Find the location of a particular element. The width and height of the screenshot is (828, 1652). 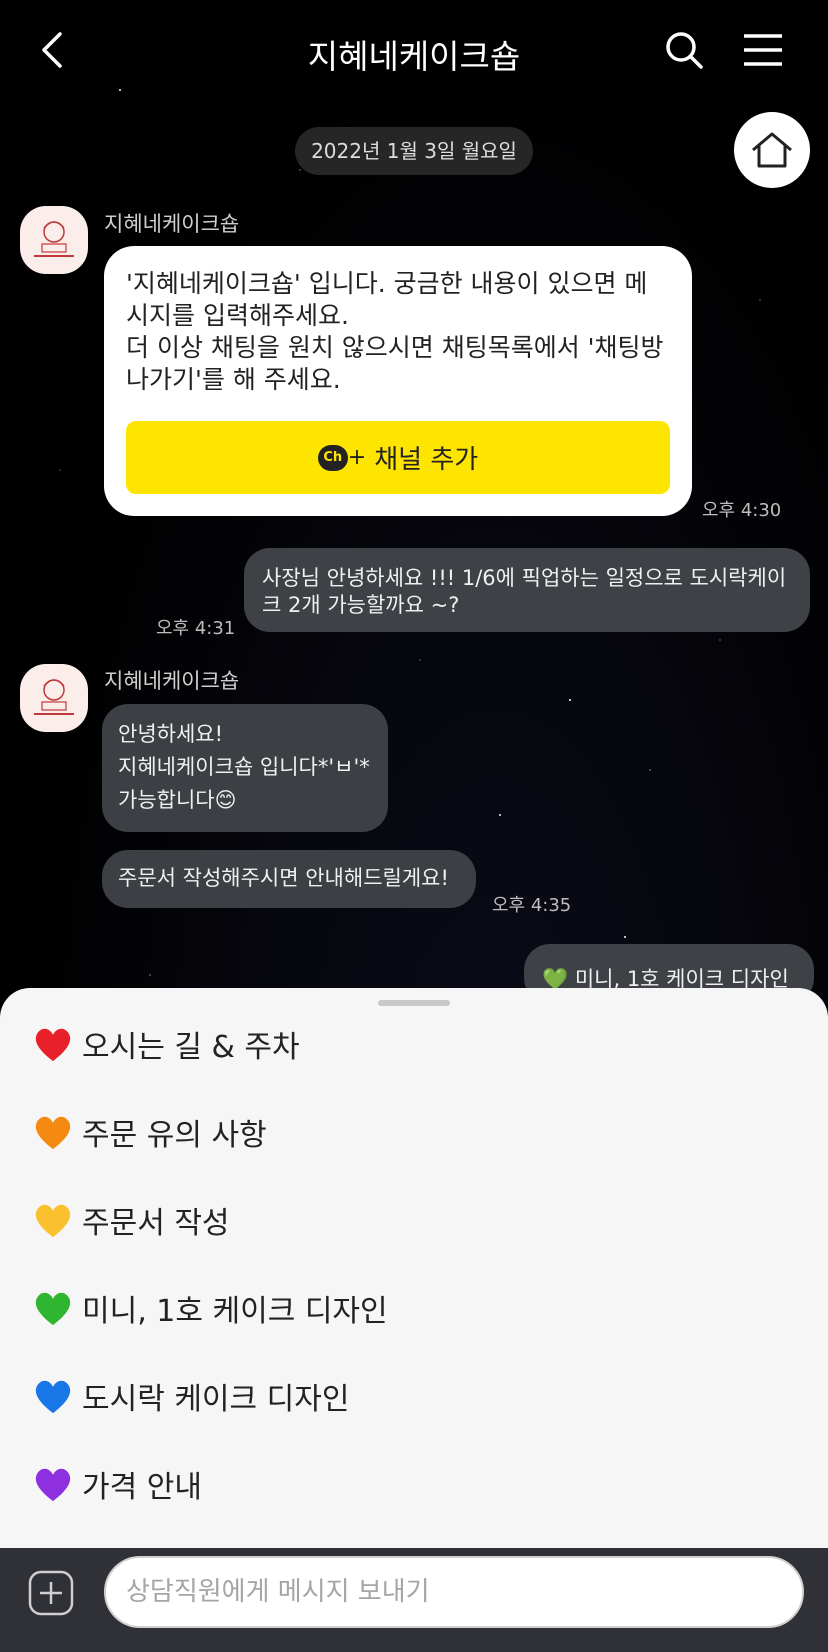

home-icon is located at coordinates (772, 150).